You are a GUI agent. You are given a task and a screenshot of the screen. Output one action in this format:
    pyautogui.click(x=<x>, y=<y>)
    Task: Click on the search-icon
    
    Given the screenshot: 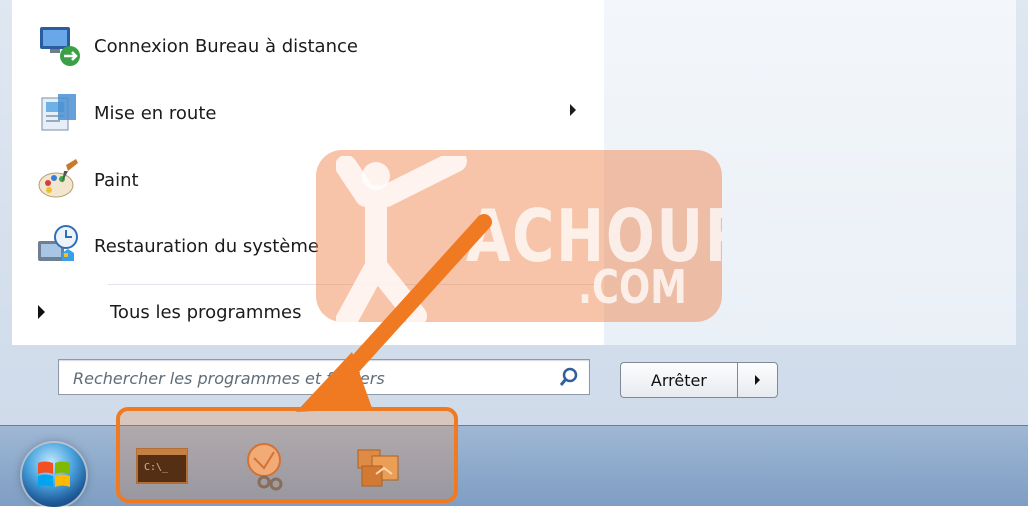 What is the action you would take?
    pyautogui.click(x=569, y=377)
    